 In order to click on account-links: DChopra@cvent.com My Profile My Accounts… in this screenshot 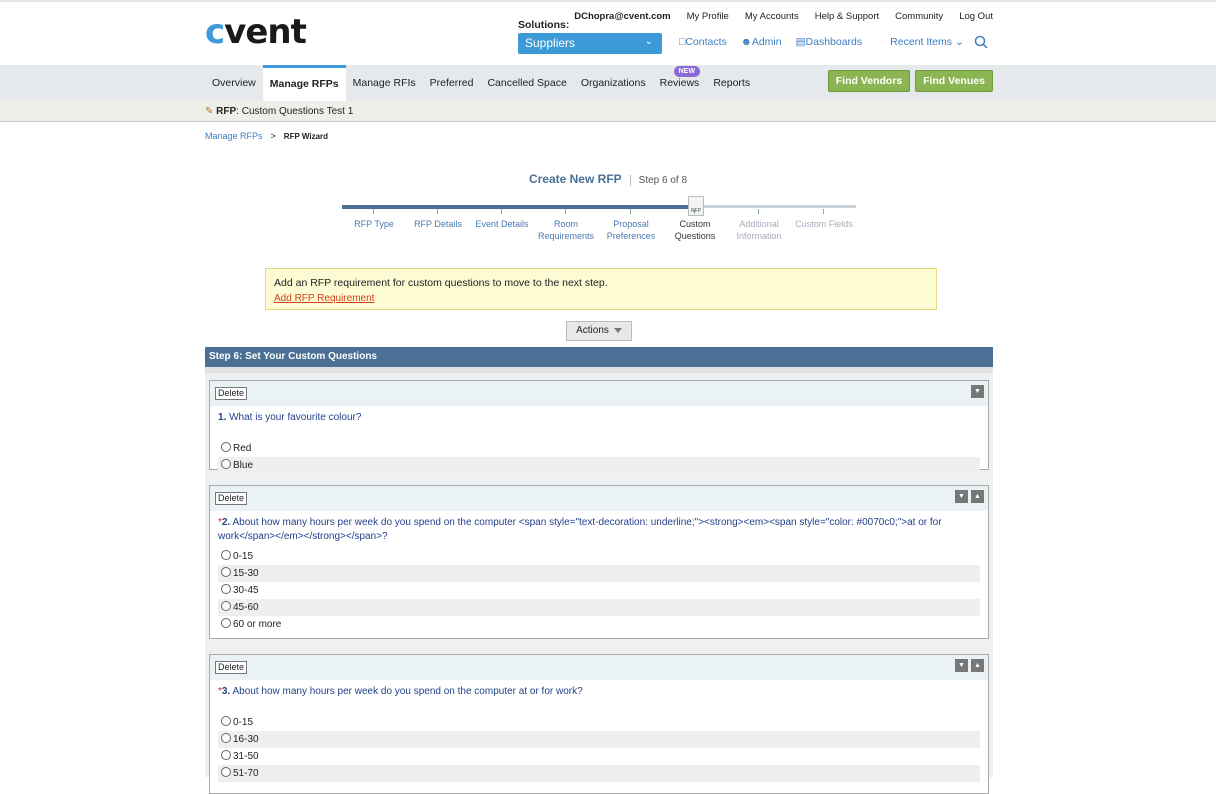, I will do `click(783, 16)`.